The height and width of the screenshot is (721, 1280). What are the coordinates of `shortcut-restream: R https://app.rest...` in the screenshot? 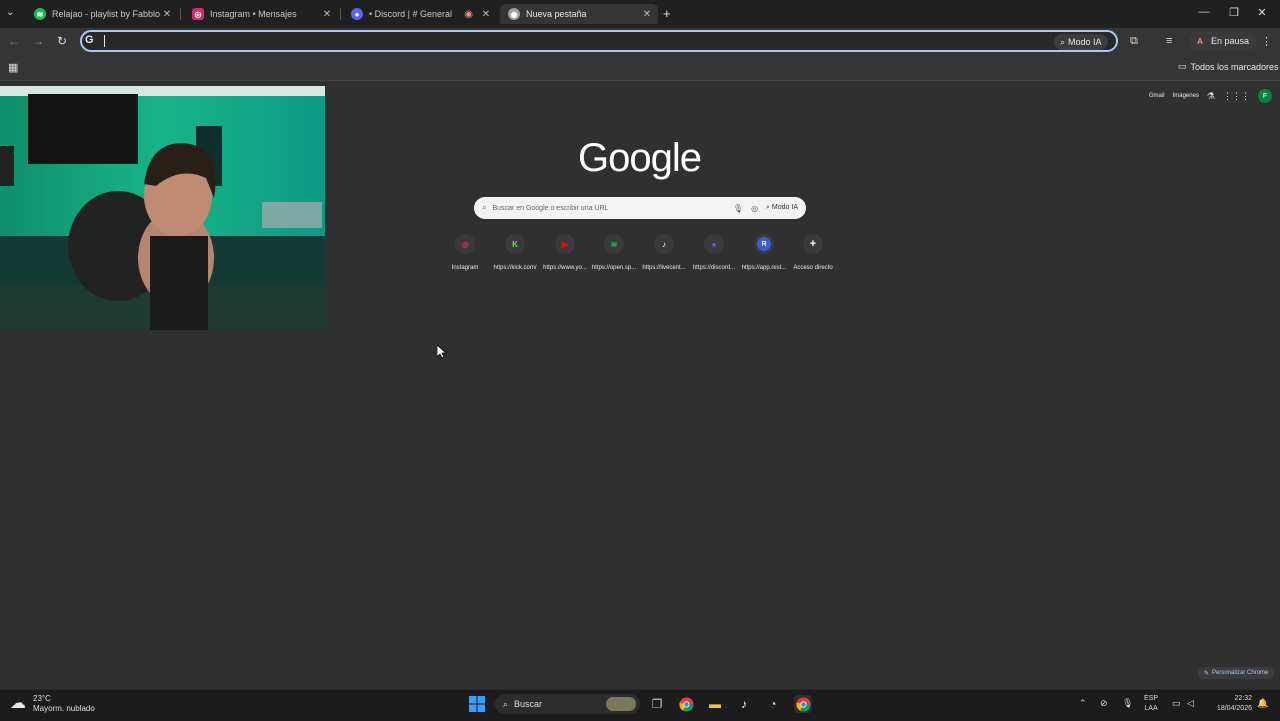 It's located at (764, 252).